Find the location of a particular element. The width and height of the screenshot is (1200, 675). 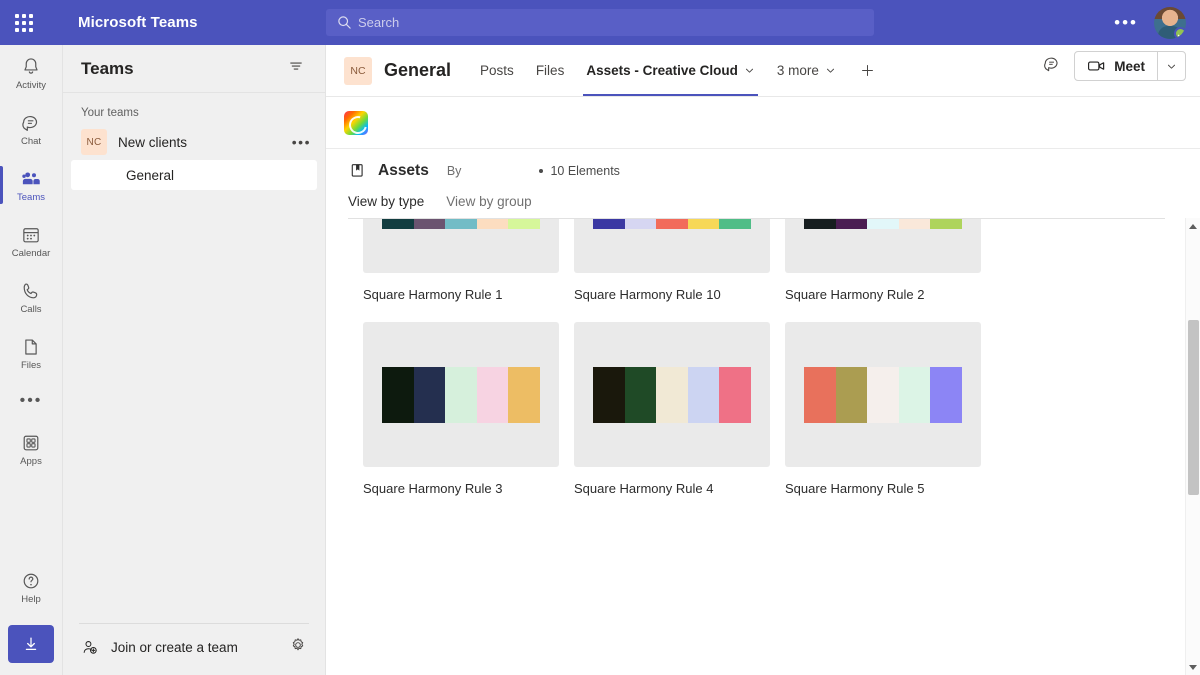

team-avatar: NC is located at coordinates (94, 142).